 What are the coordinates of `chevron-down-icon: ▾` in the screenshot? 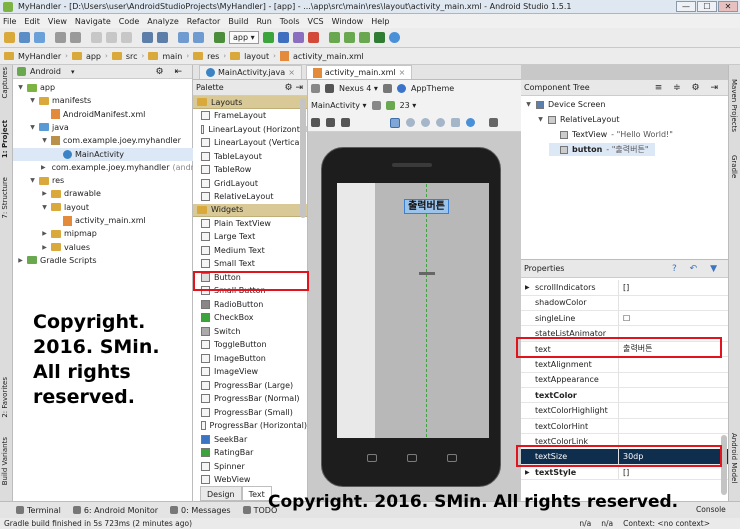 It's located at (73, 72).